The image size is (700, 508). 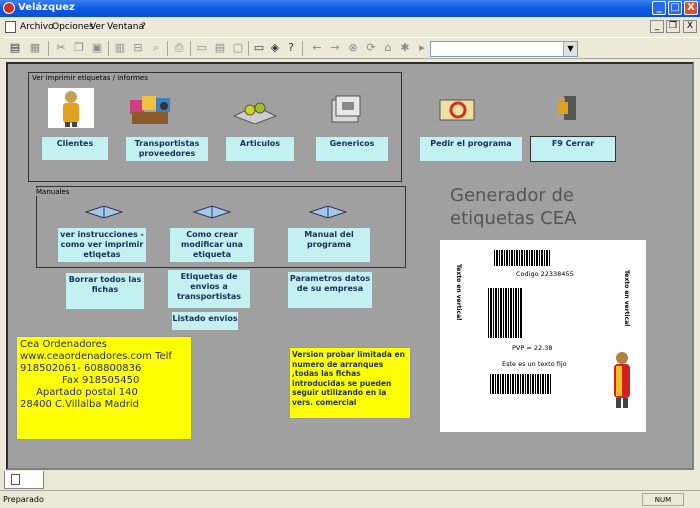 I want to click on stop-icon: ⊗, so click(x=353, y=48).